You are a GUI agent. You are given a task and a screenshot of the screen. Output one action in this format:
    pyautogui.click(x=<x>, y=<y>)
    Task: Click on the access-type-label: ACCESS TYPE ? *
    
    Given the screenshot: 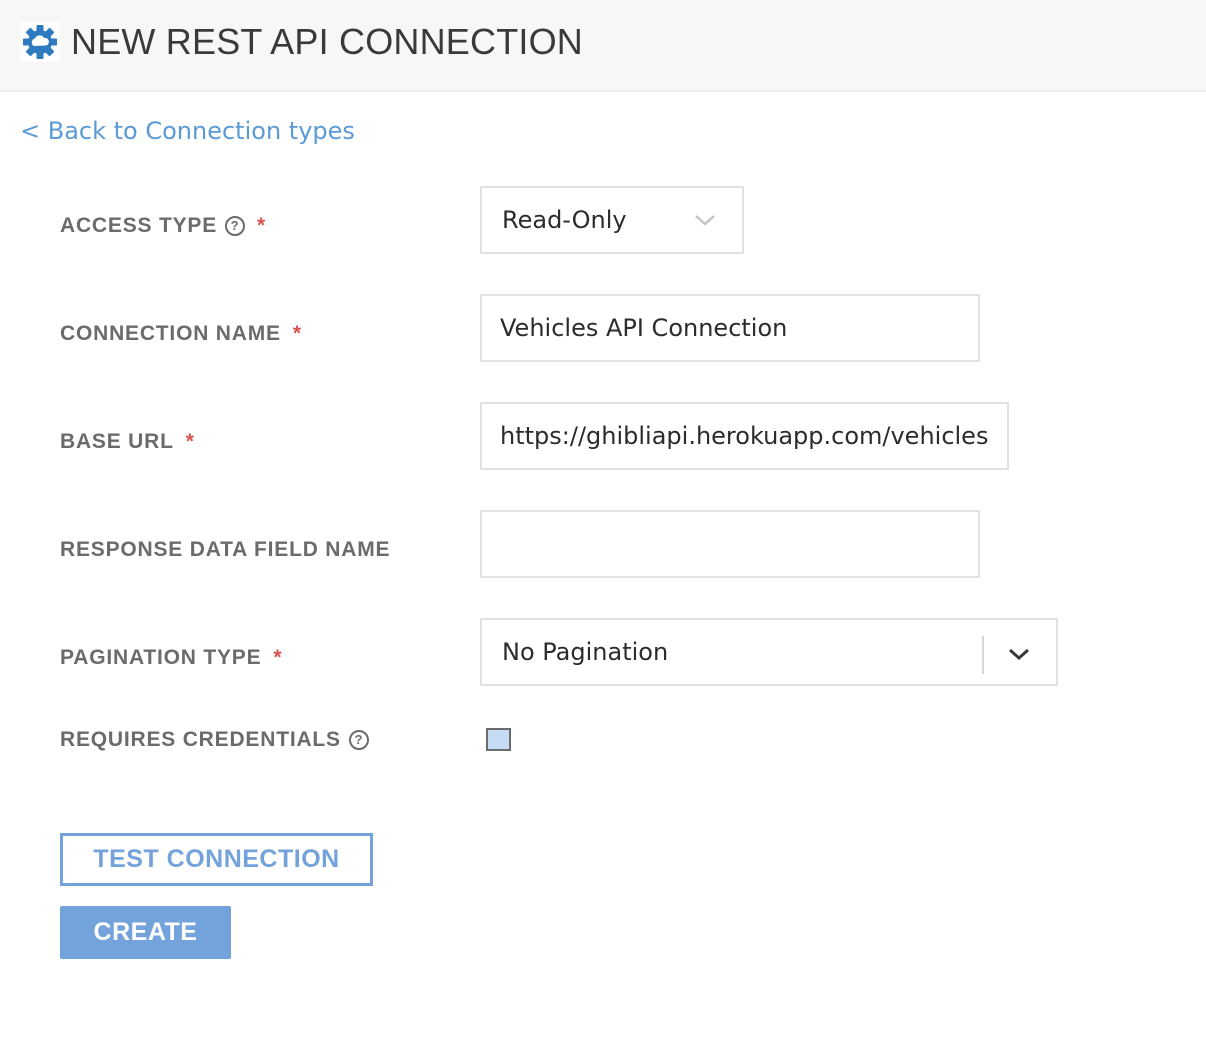 What is the action you would take?
    pyautogui.click(x=163, y=226)
    